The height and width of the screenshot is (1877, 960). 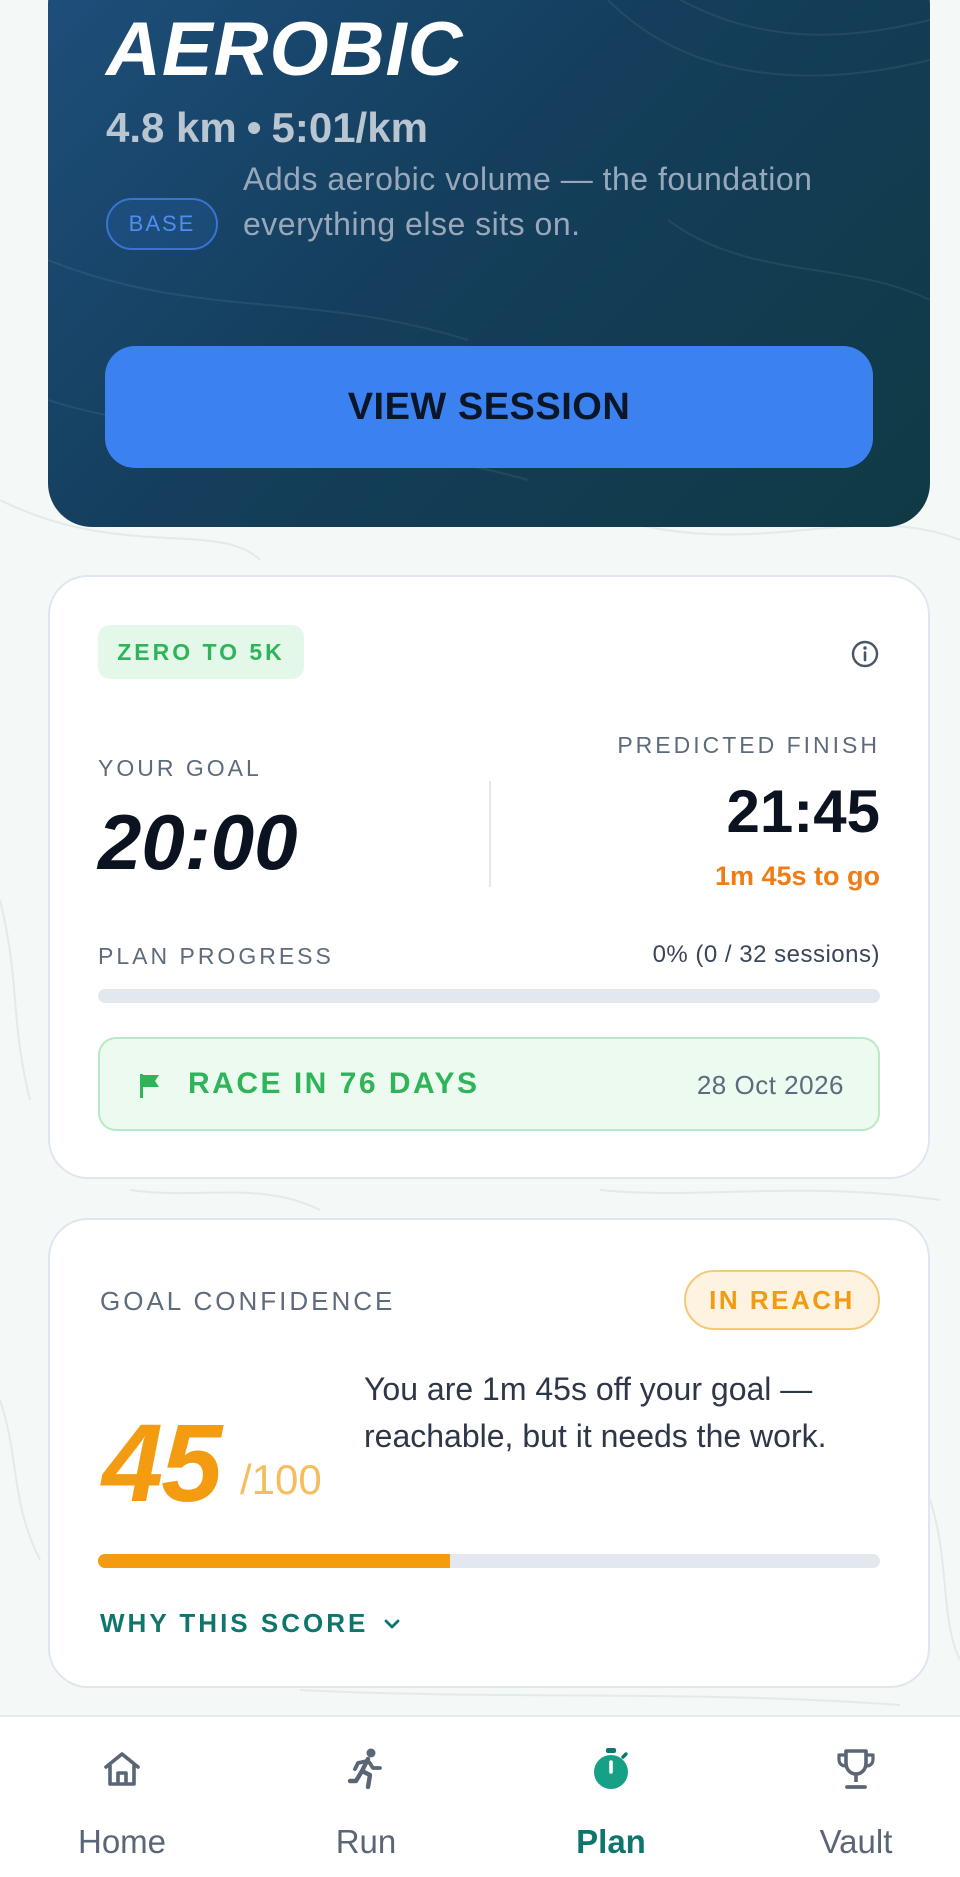 What do you see at coordinates (122, 1797) in the screenshot?
I see `nav-item-home: Home` at bounding box center [122, 1797].